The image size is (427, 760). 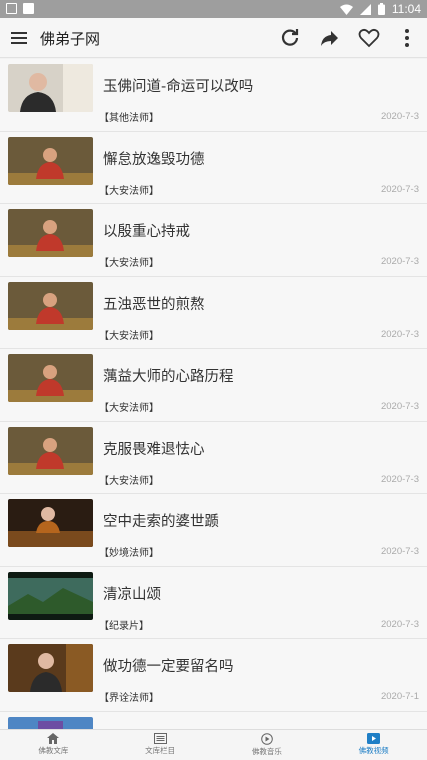 I want to click on tab-label: 文库栏目, so click(x=160, y=750).